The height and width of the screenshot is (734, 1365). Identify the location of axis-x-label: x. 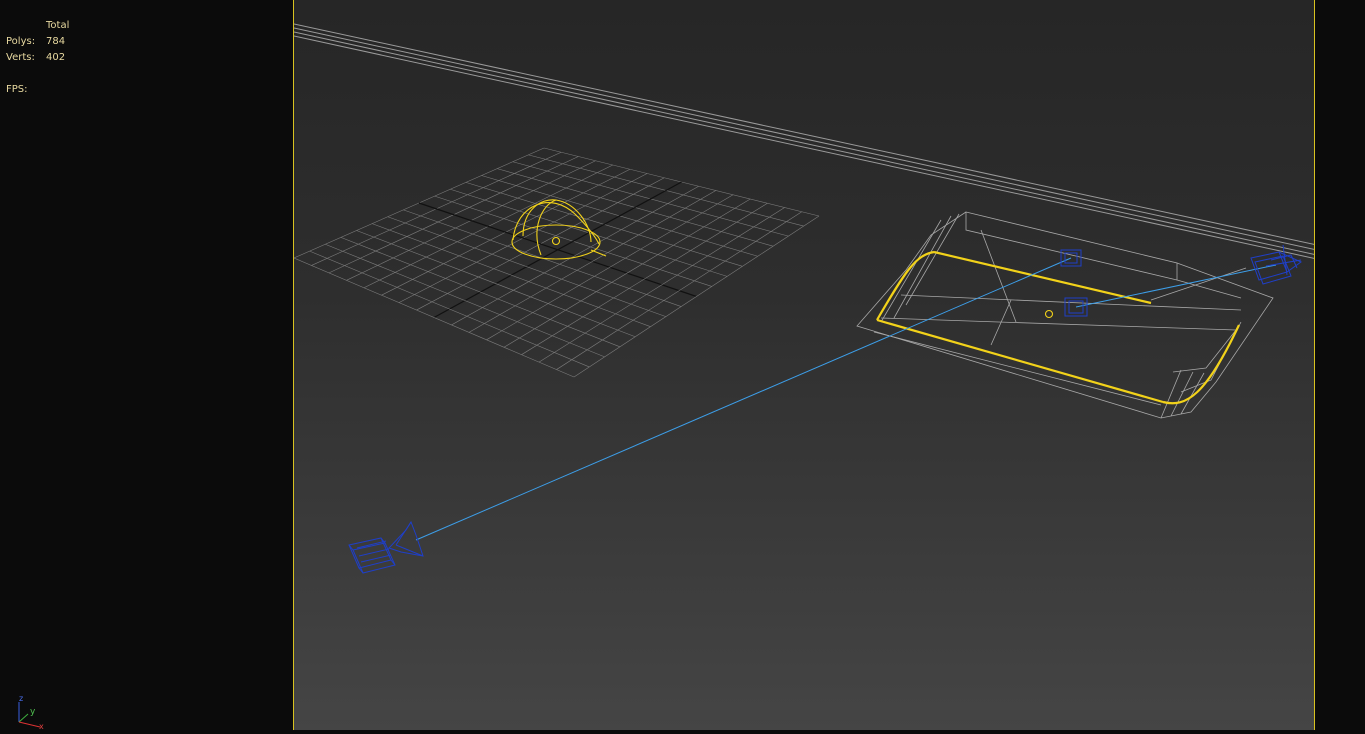
(41, 726).